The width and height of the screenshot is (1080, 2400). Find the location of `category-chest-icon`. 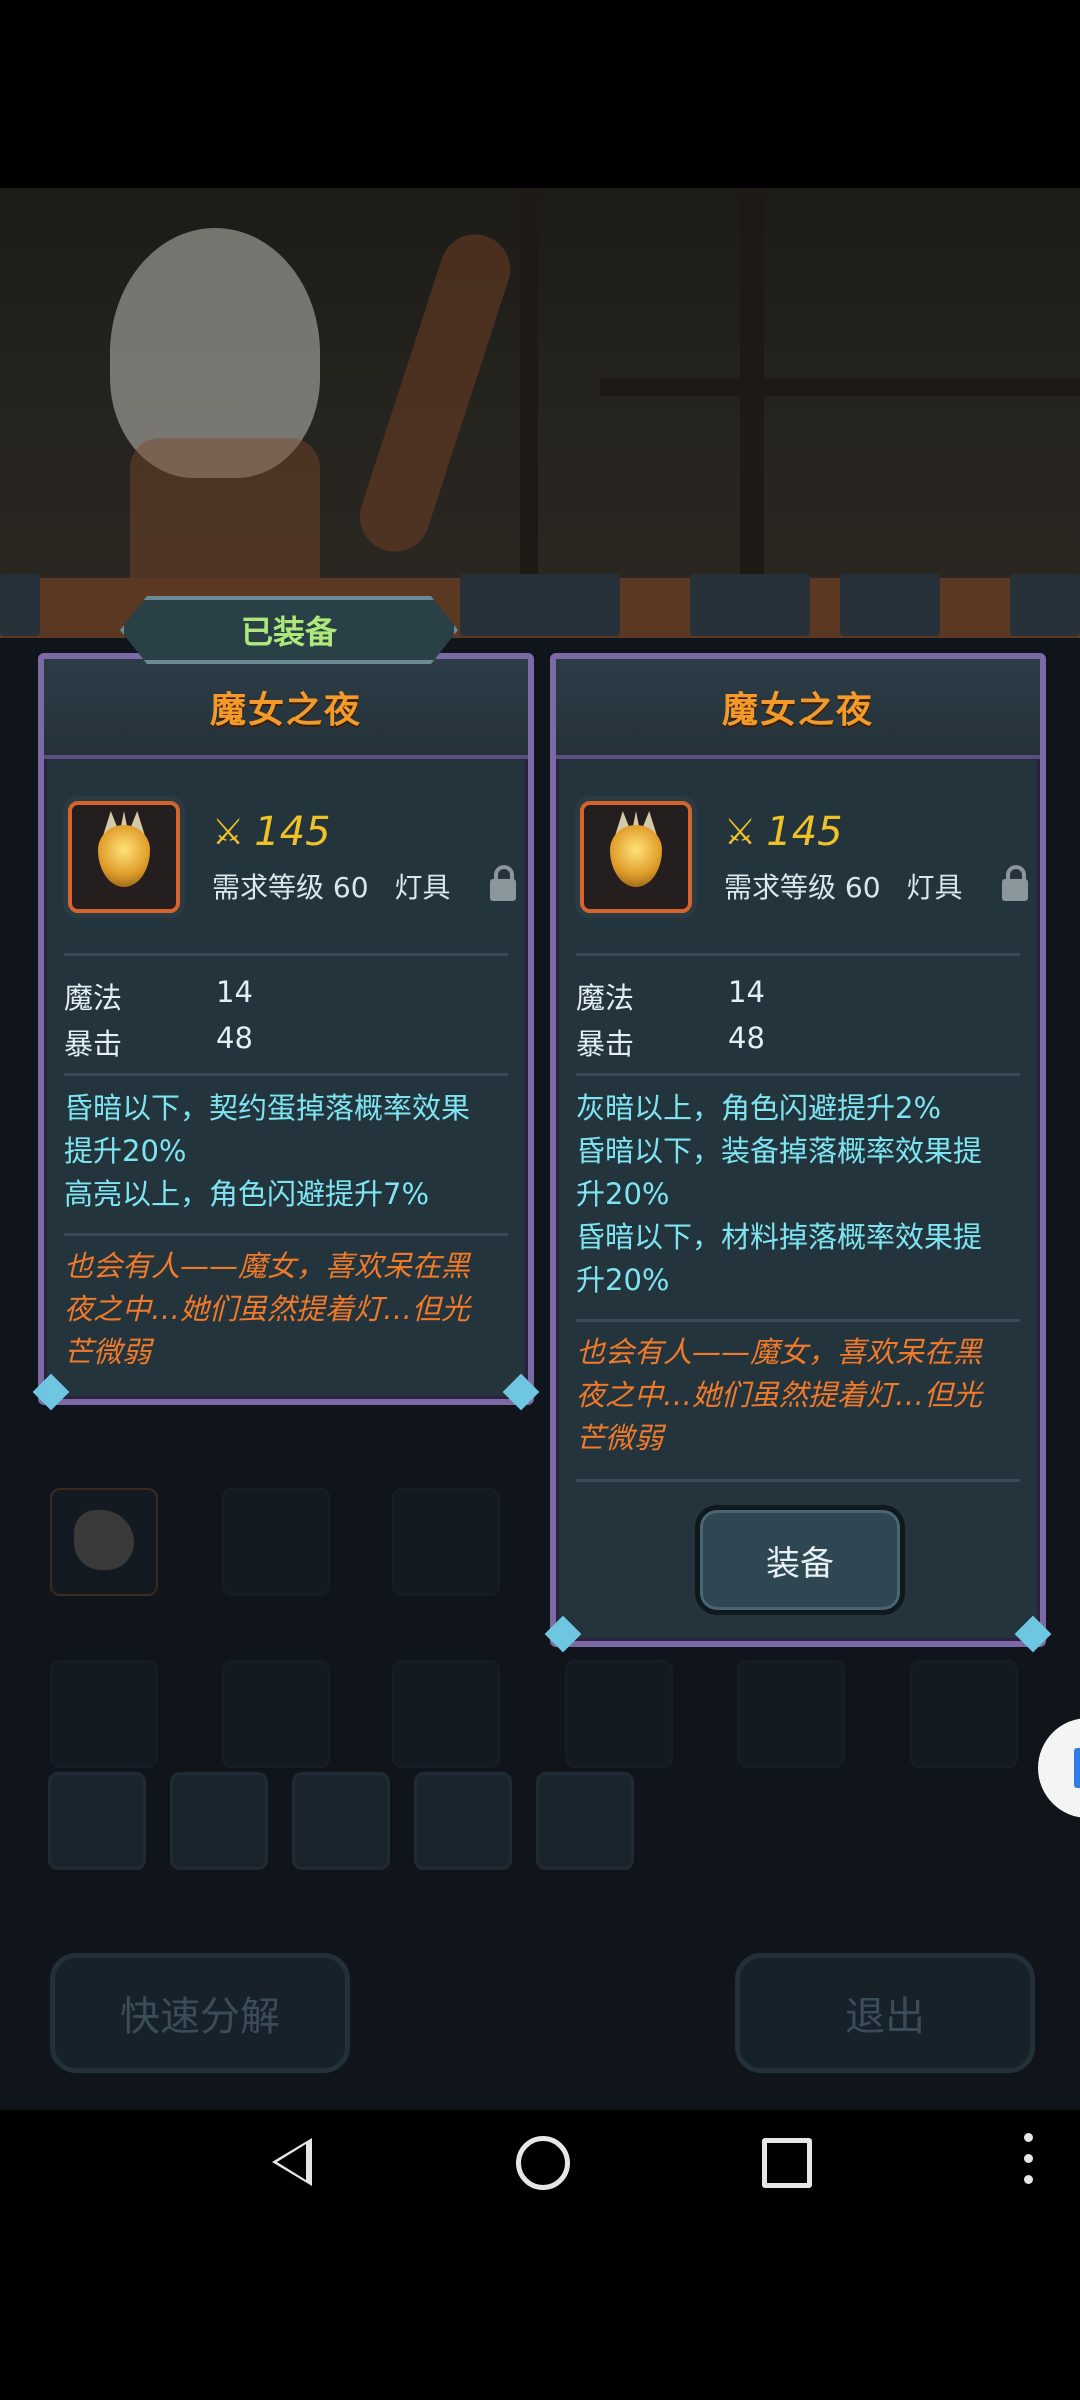

category-chest-icon is located at coordinates (585, 1821).